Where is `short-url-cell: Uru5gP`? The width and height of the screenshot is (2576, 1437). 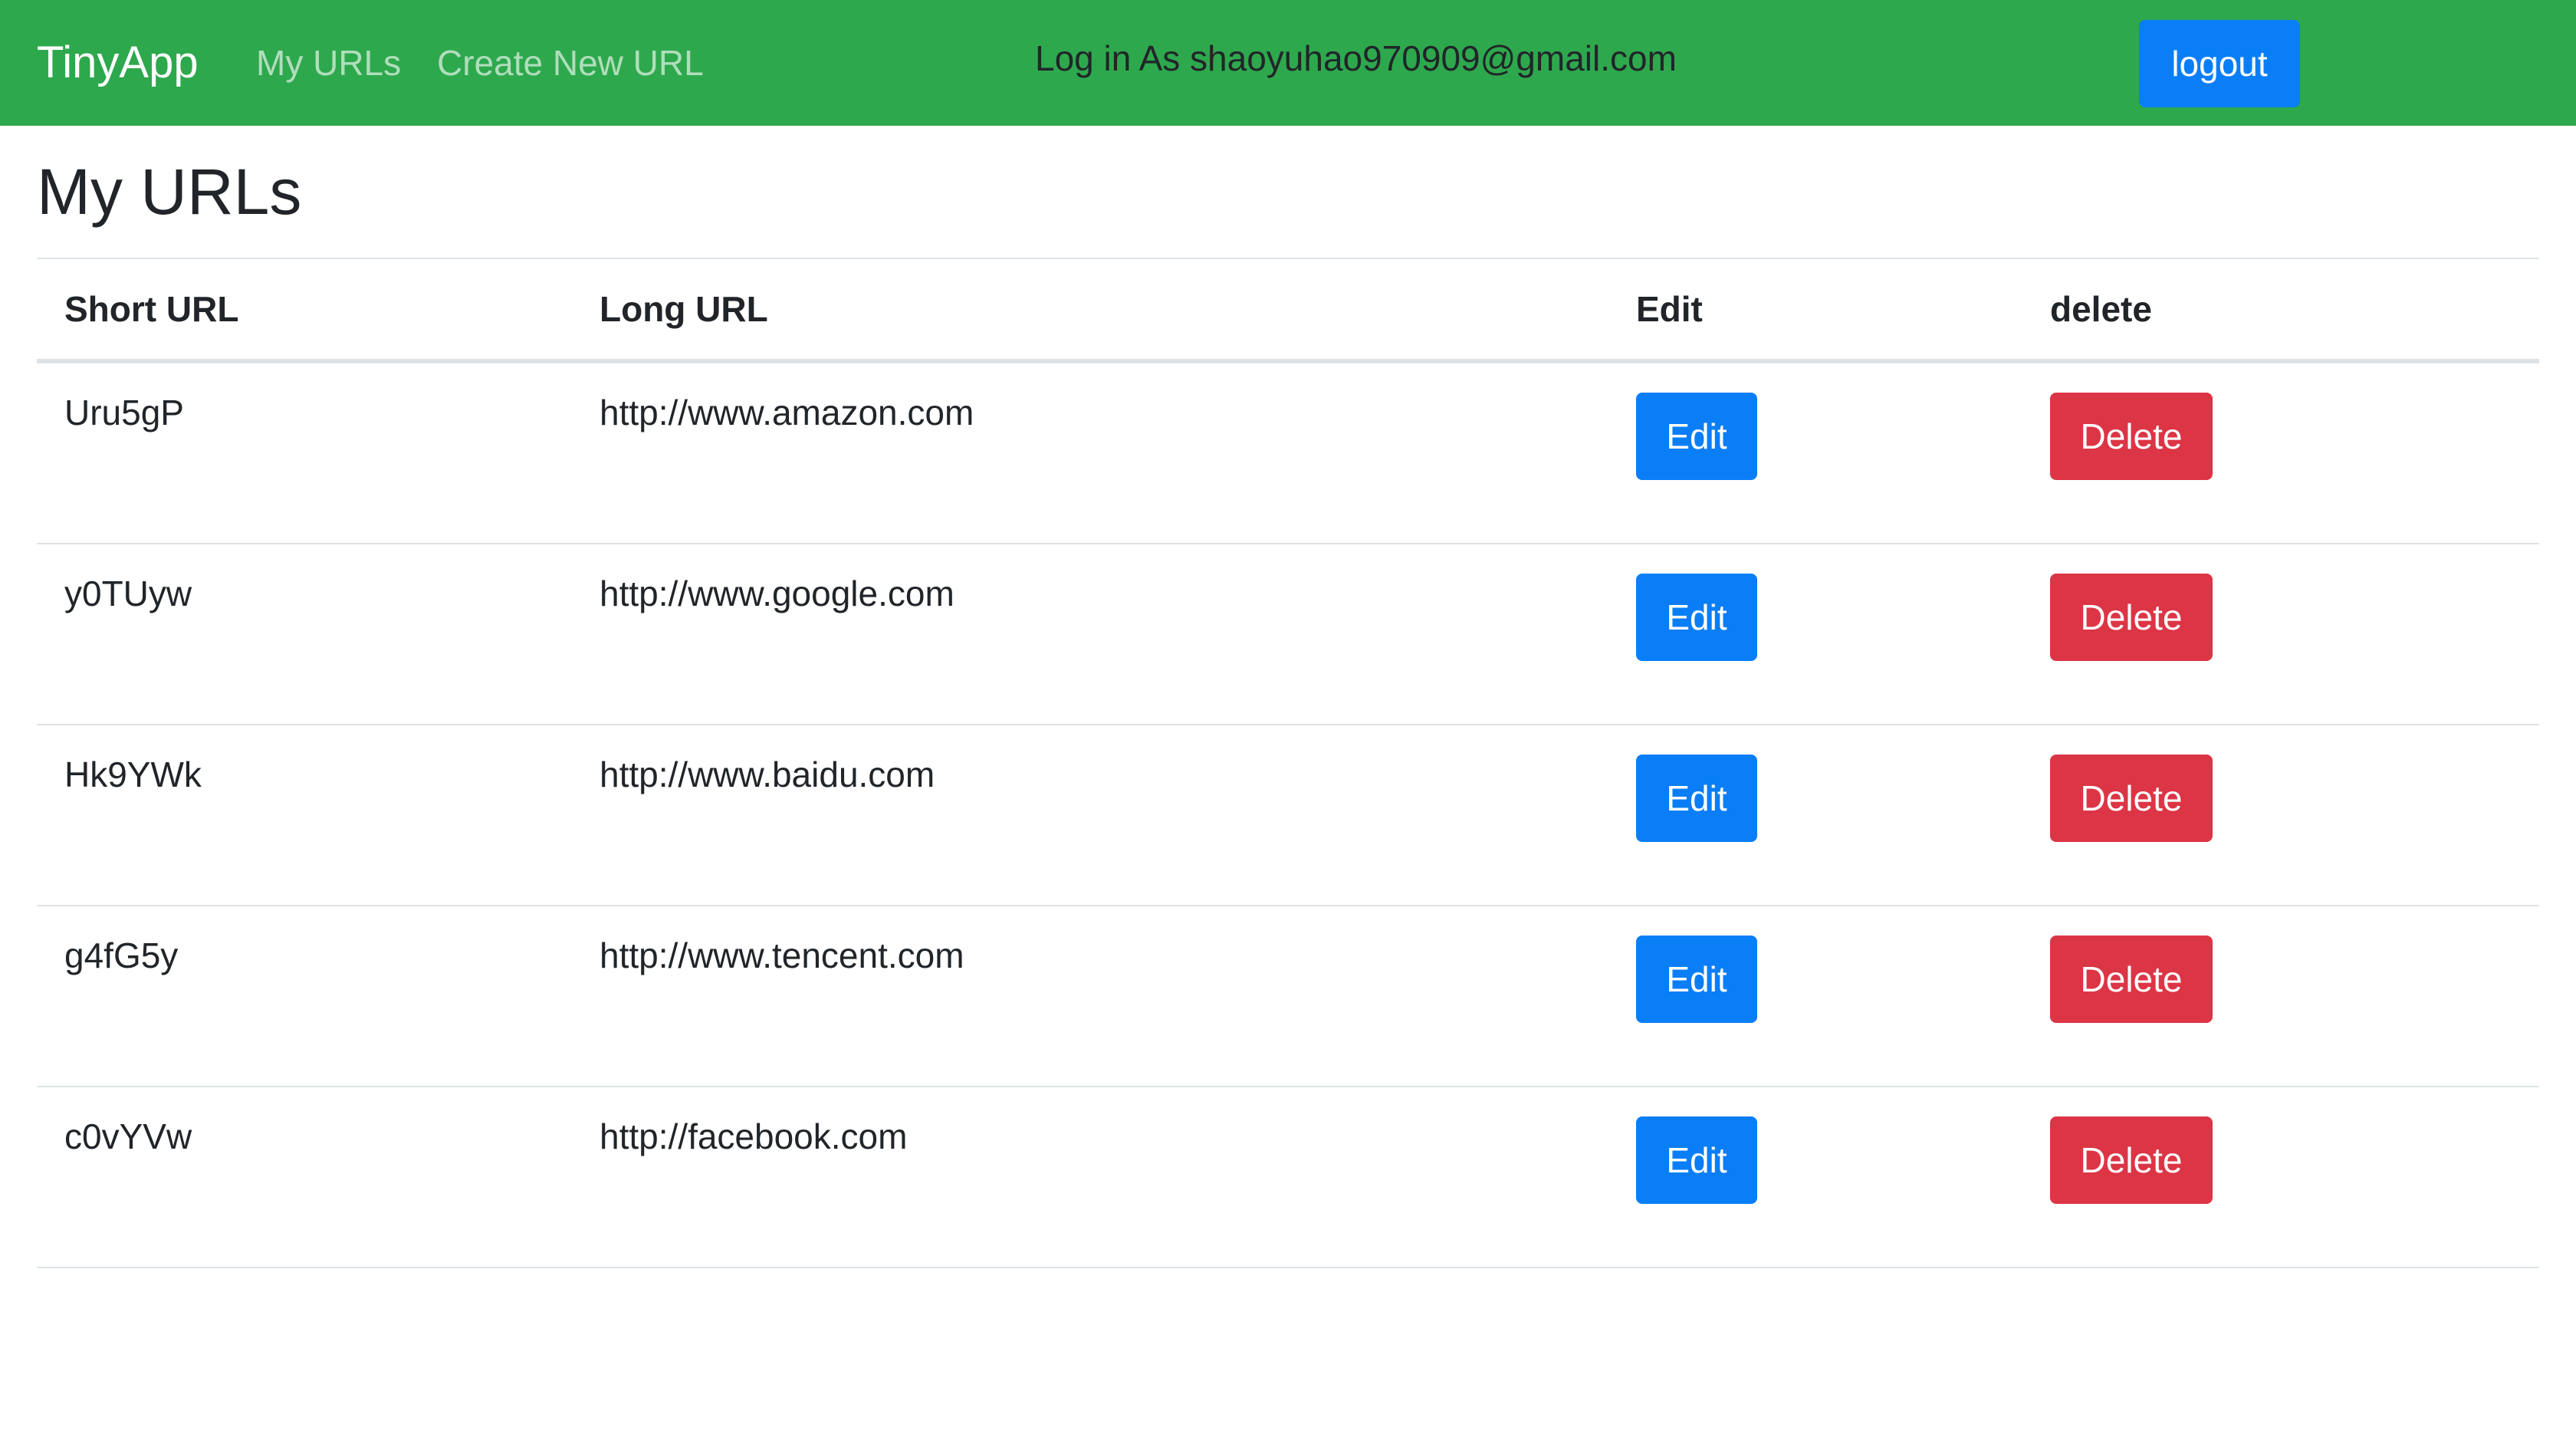
short-url-cell: Uru5gP is located at coordinates (304, 452).